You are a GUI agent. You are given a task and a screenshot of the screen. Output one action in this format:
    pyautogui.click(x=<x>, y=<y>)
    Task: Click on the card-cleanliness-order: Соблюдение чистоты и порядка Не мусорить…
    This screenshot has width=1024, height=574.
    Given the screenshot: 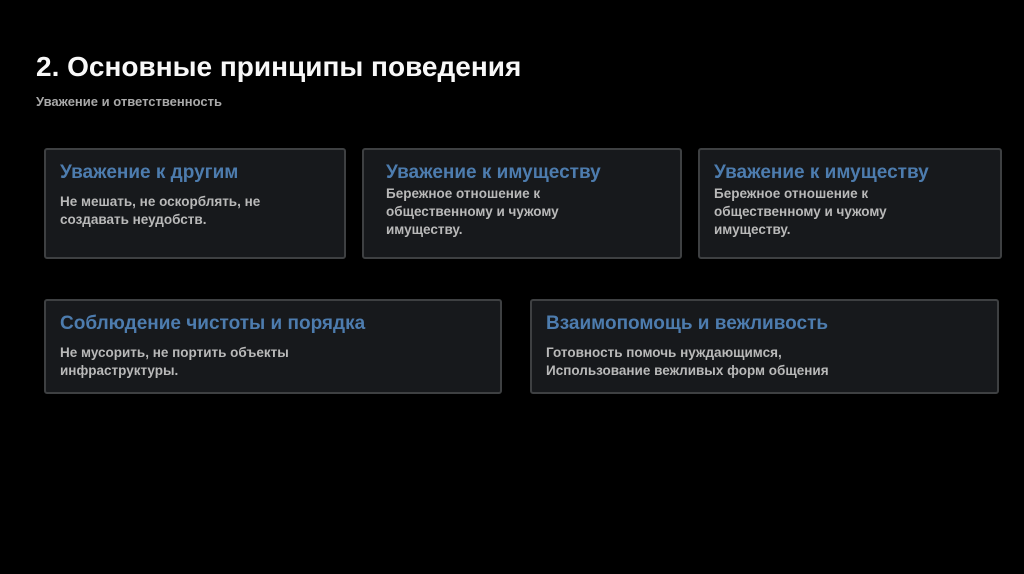 What is the action you would take?
    pyautogui.click(x=273, y=346)
    